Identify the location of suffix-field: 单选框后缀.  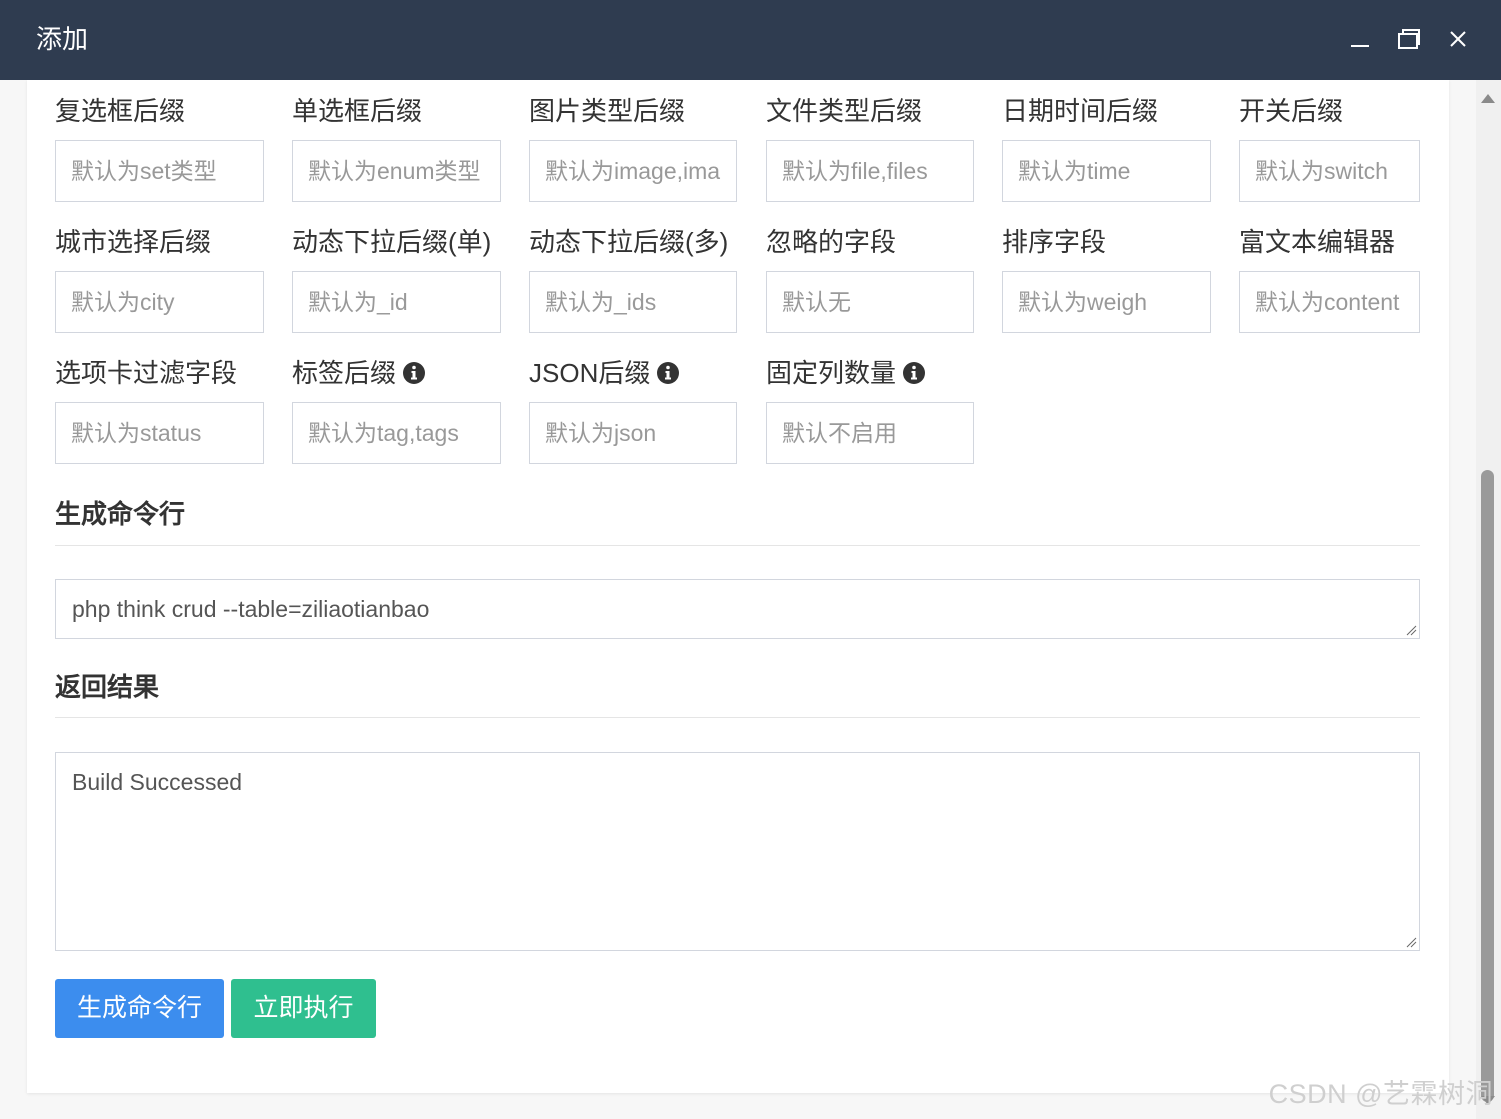
(396, 149).